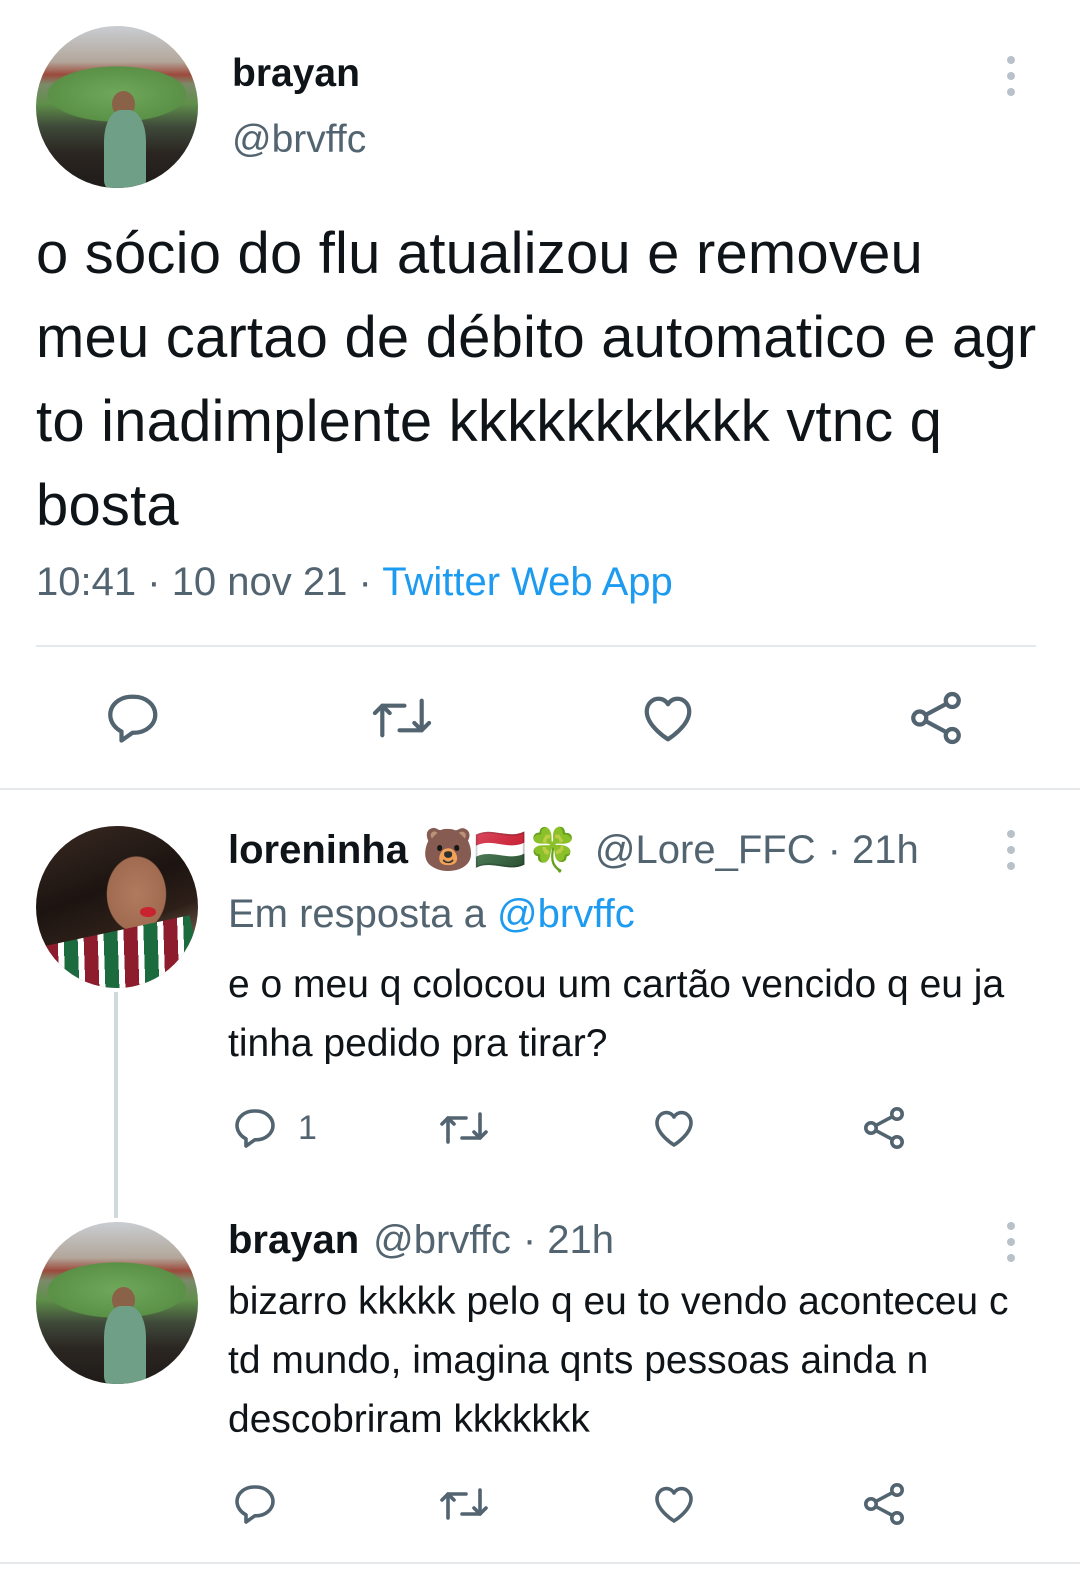 The image size is (1080, 1581). Describe the element at coordinates (86, 582) in the screenshot. I see `tweet-time: 10:41` at that location.